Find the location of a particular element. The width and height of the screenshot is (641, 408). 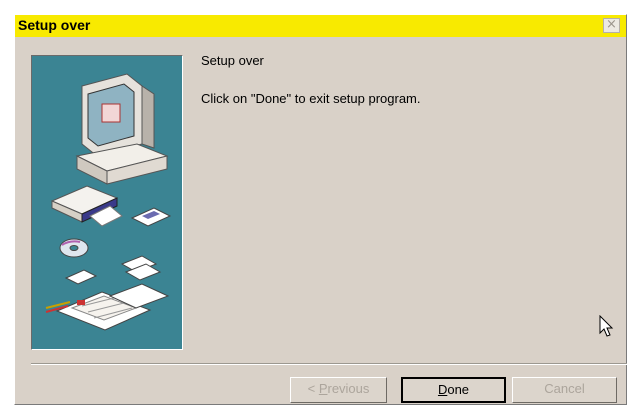

monitor-icon is located at coordinates (118, 115).